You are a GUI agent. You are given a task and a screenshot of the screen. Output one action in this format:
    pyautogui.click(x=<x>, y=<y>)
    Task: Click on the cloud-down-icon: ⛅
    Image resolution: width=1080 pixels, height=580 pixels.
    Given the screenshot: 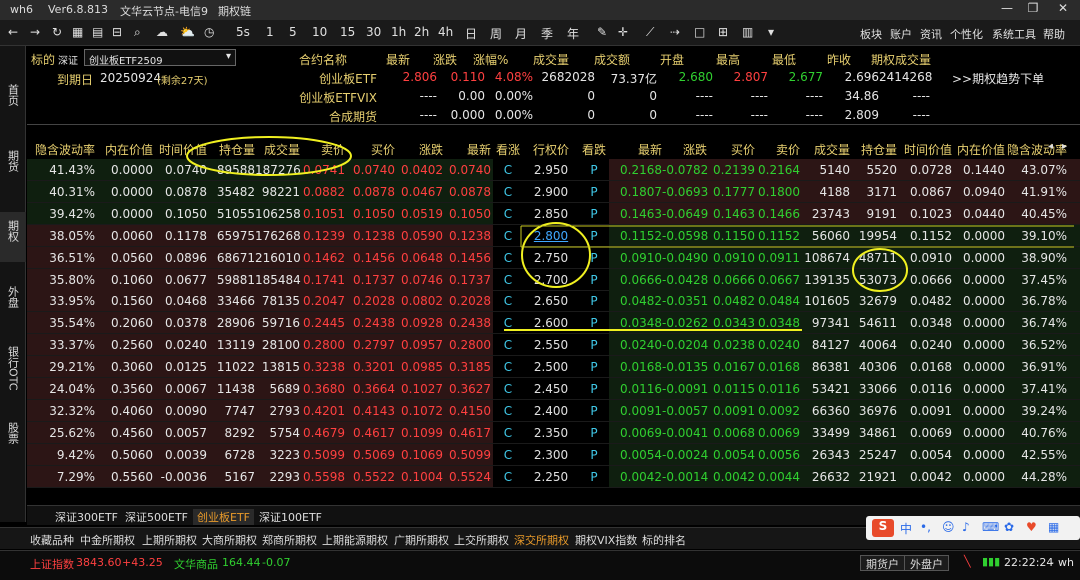 What is the action you would take?
    pyautogui.click(x=187, y=32)
    